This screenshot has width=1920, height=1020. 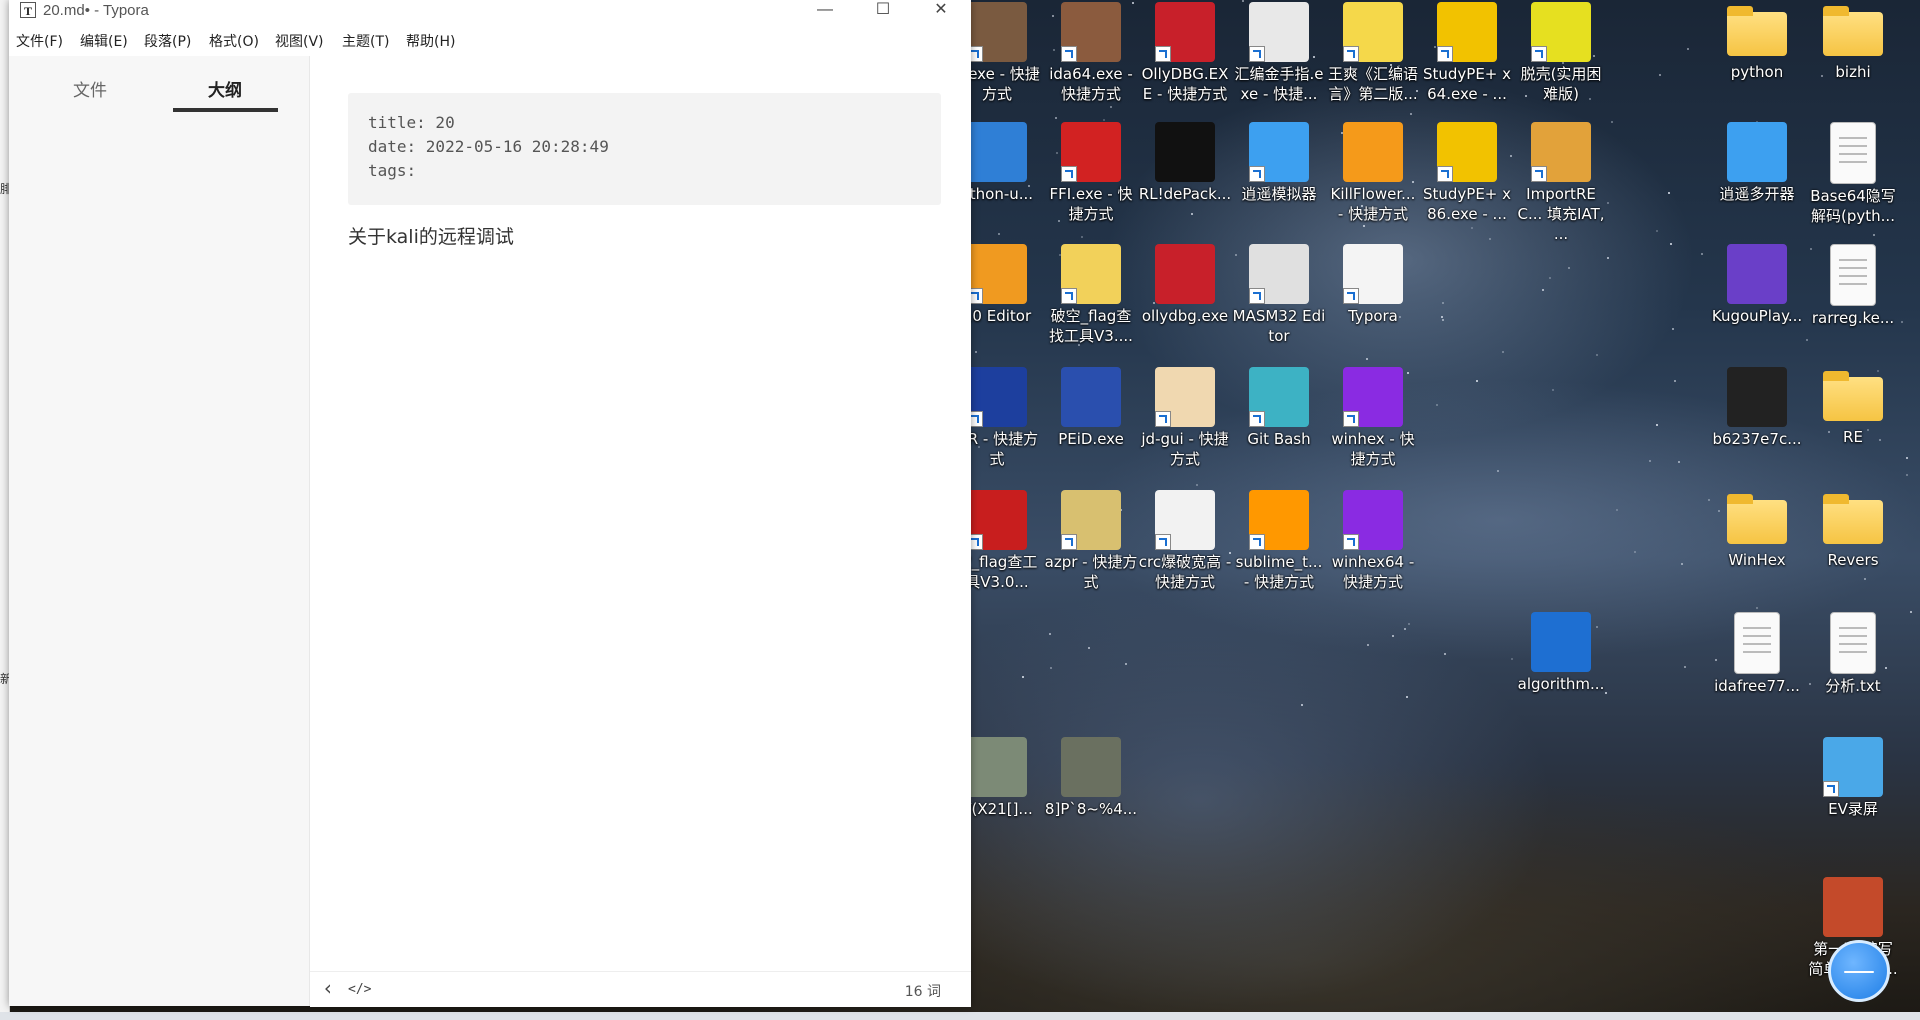 I want to click on desktop-icon: jd-gui - 快捷方式, so click(x=1185, y=418).